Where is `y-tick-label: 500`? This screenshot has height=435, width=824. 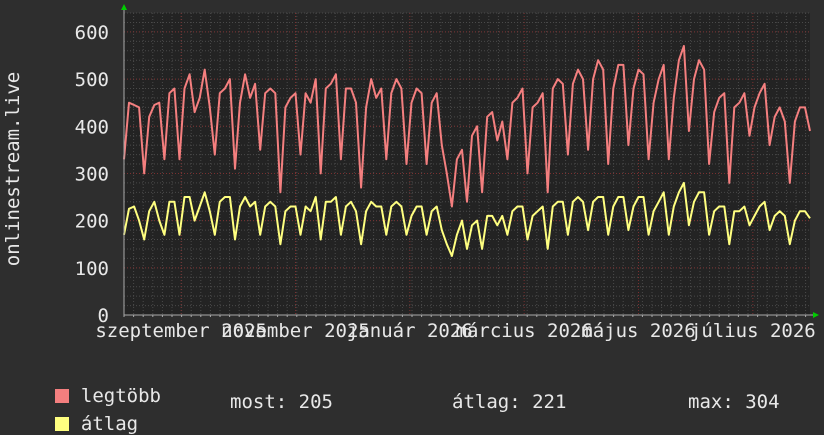
y-tick-label: 500 is located at coordinates (92, 80).